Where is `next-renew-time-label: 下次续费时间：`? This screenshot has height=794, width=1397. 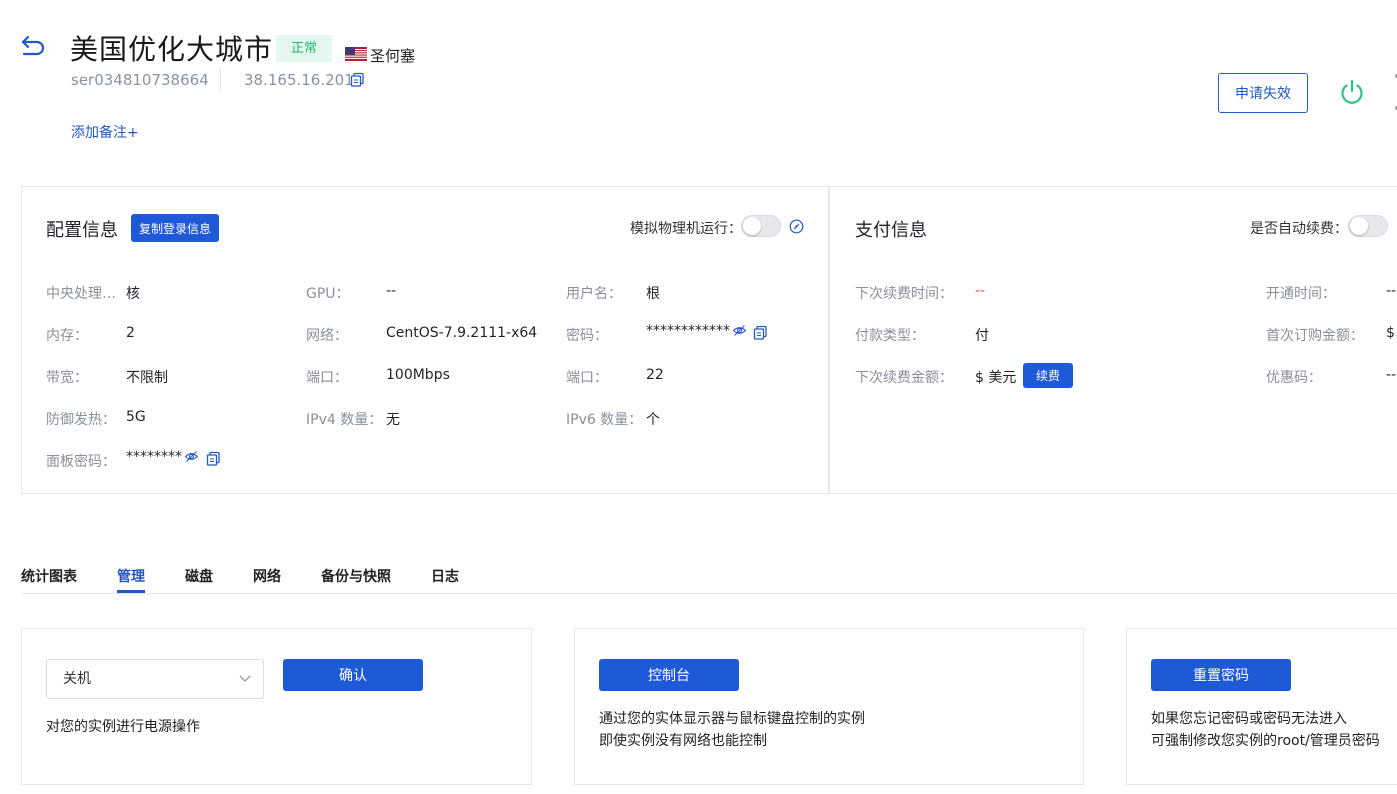
next-renew-time-label: 下次续费时间： is located at coordinates (904, 294).